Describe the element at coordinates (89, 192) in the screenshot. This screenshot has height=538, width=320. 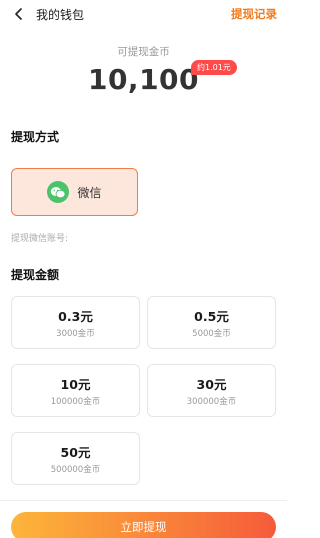
I see `wechat-method-label: 微信` at that location.